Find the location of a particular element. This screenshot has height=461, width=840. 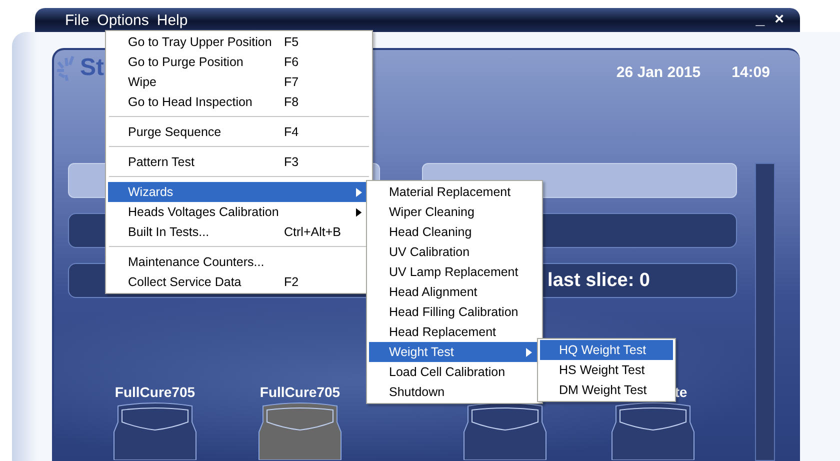

menu-item: DM Weight Test is located at coordinates (606, 390).